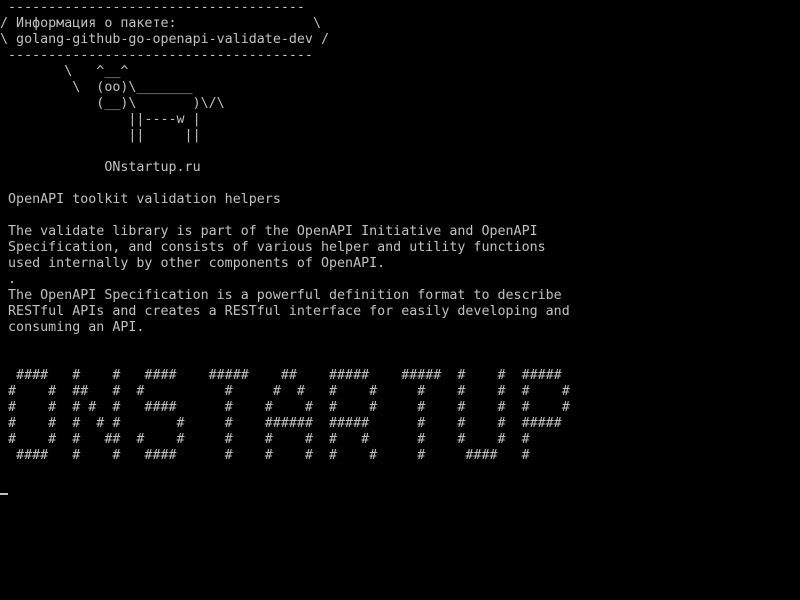 This screenshot has height=600, width=800. I want to click on cow-art-line: \ (oo)\_______, so click(96, 87).